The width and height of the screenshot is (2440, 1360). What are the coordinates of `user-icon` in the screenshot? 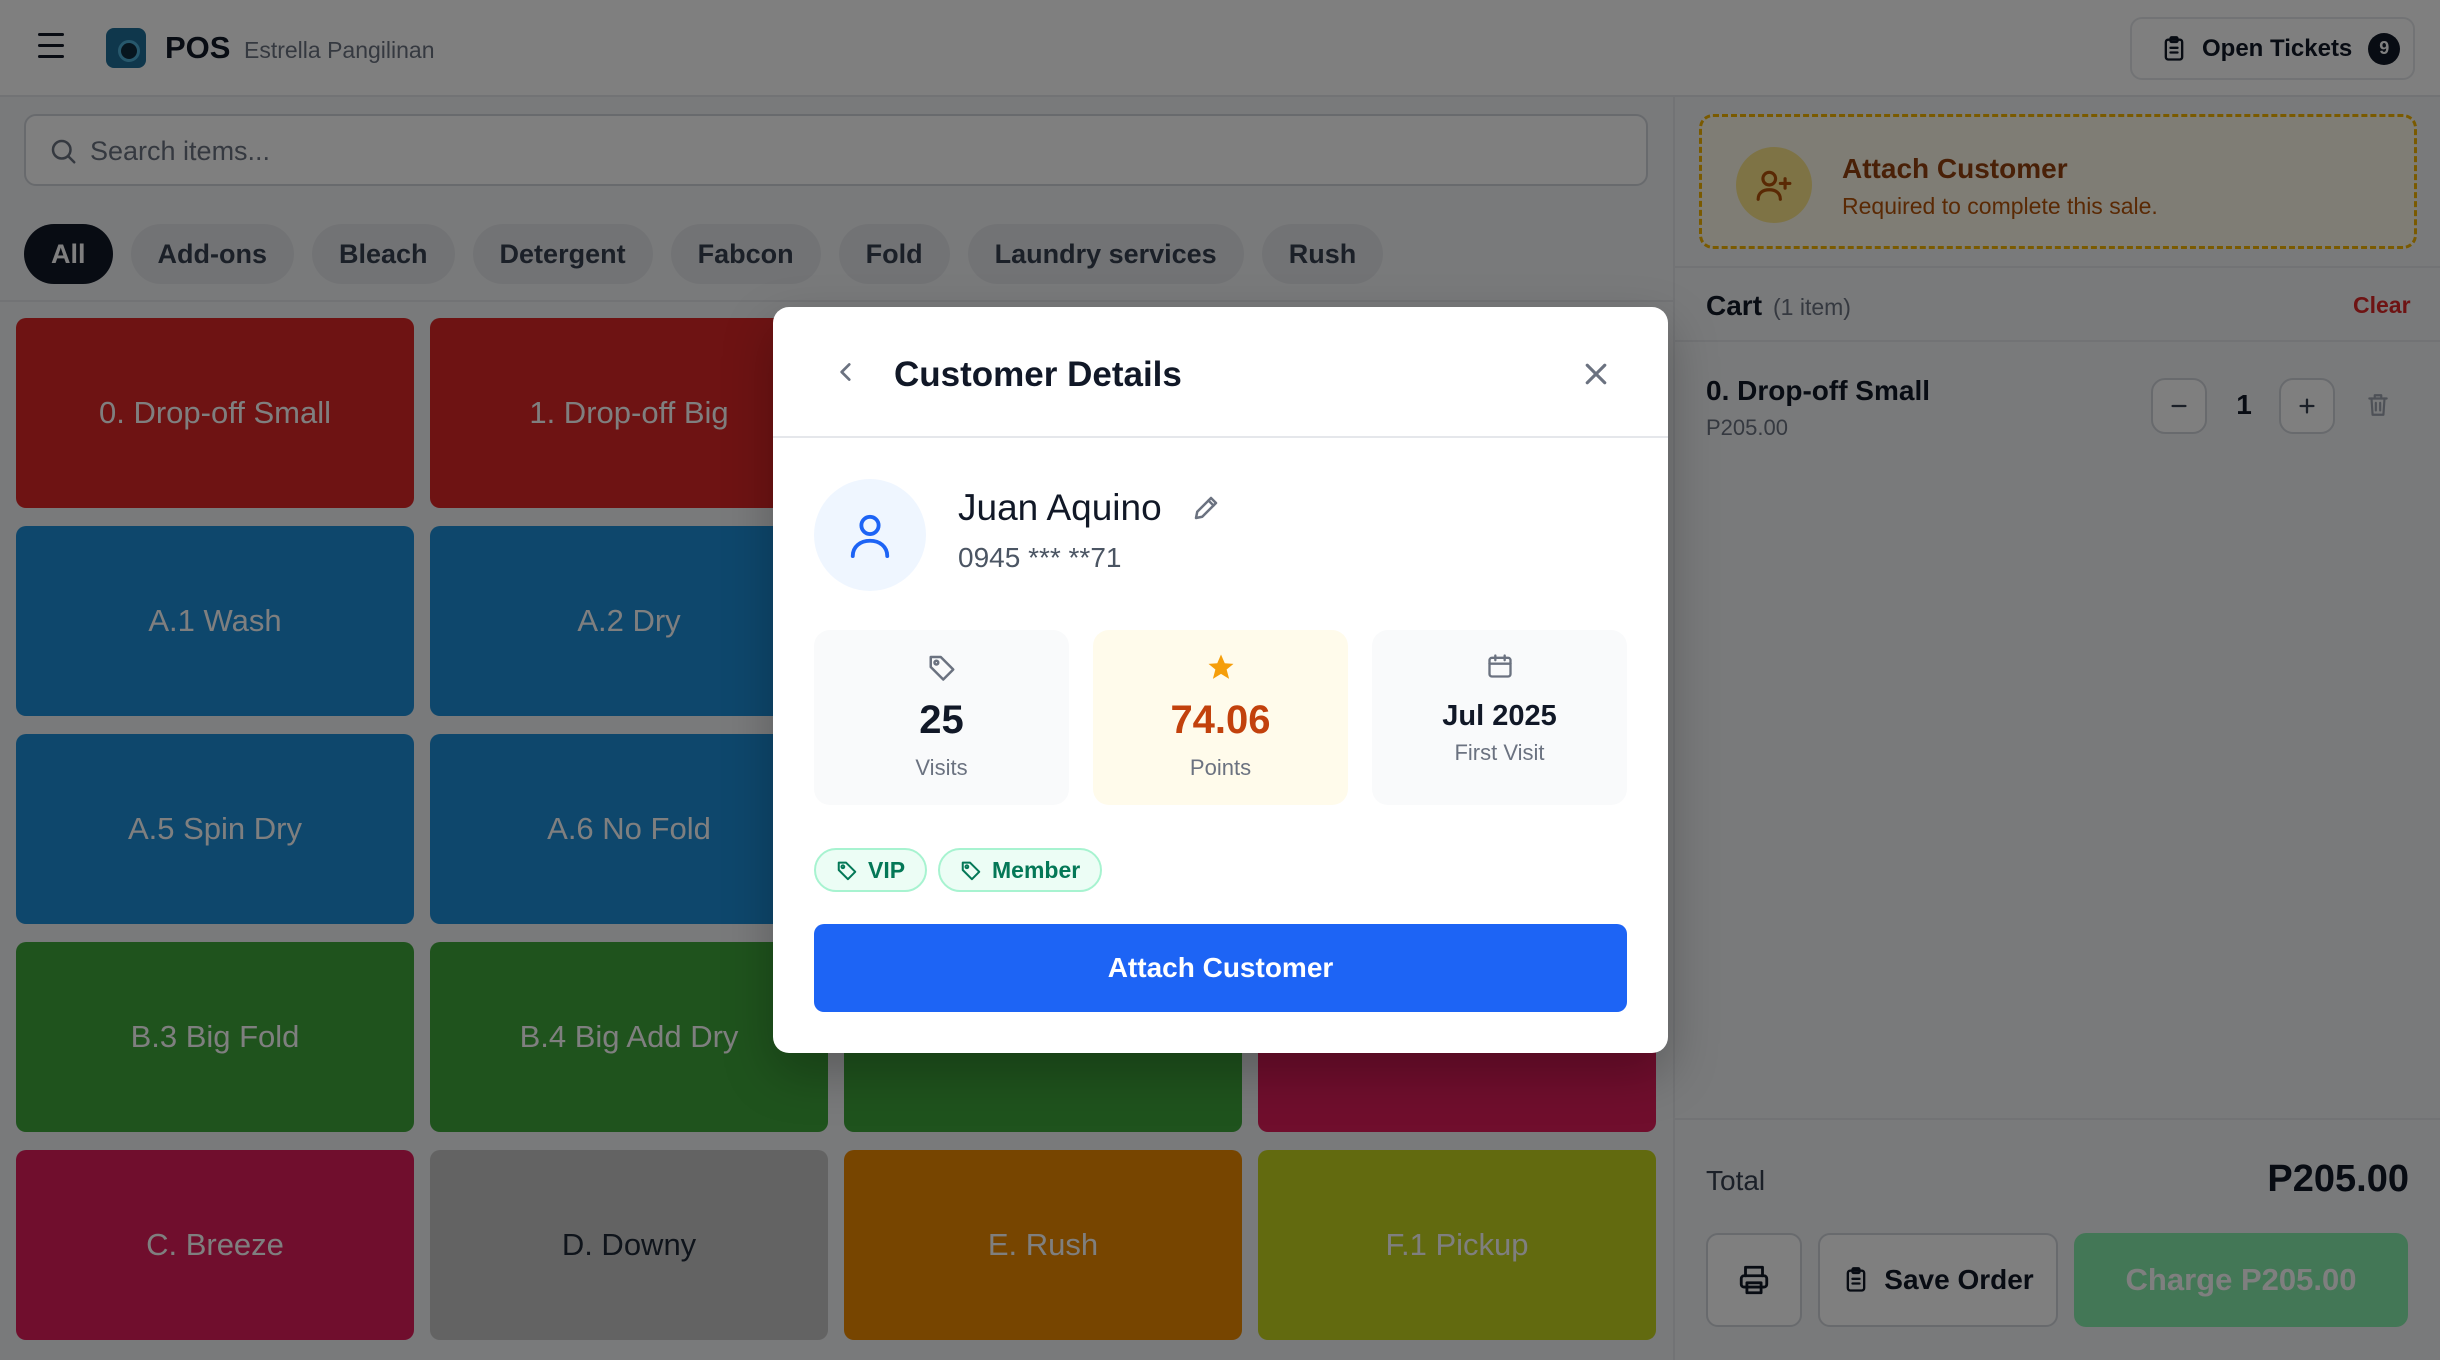 It's located at (870, 536).